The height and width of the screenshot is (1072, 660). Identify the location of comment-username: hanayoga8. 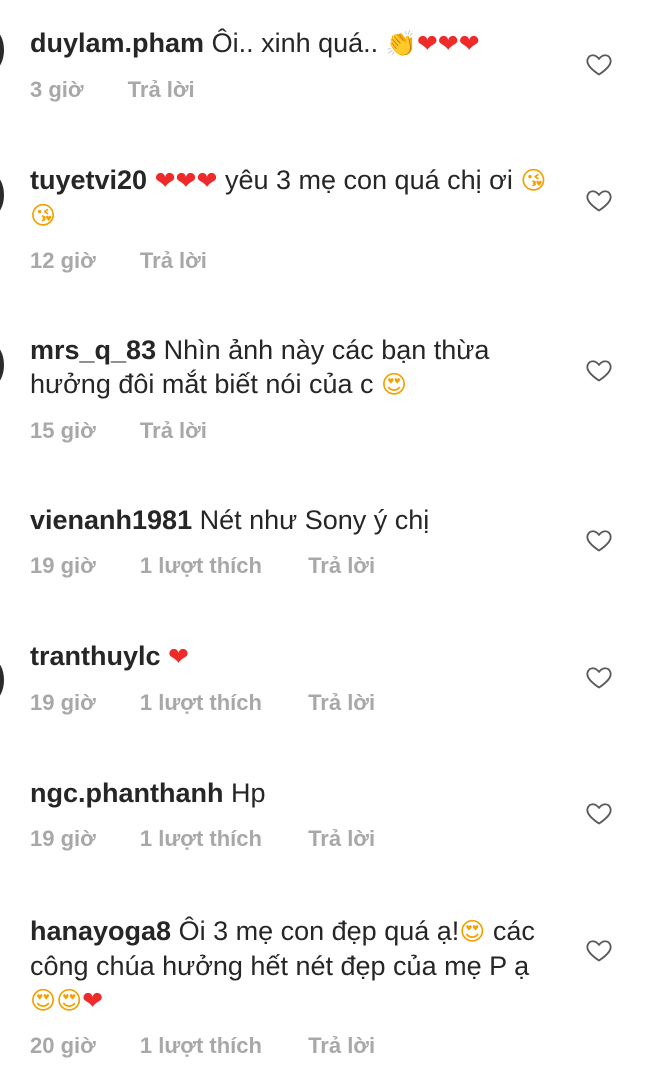
(100, 931).